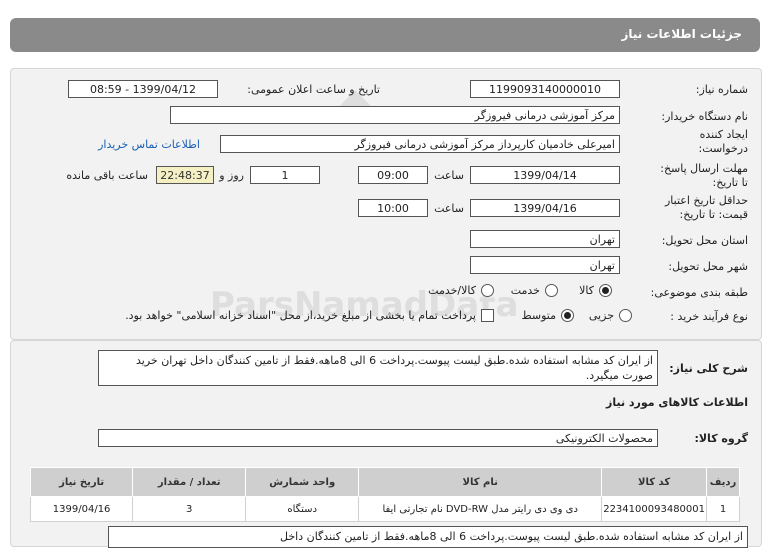 The width and height of the screenshot is (770, 548). I want to click on validity-time-field: 10:00, so click(393, 208).